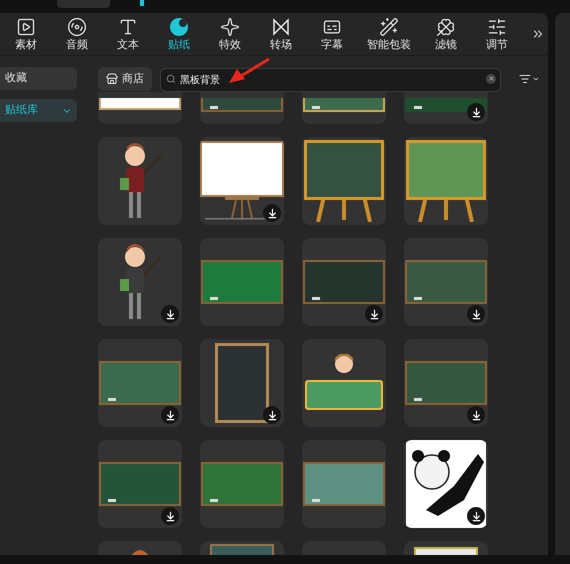 The width and height of the screenshot is (570, 564). I want to click on play-square-icon, so click(26, 26).